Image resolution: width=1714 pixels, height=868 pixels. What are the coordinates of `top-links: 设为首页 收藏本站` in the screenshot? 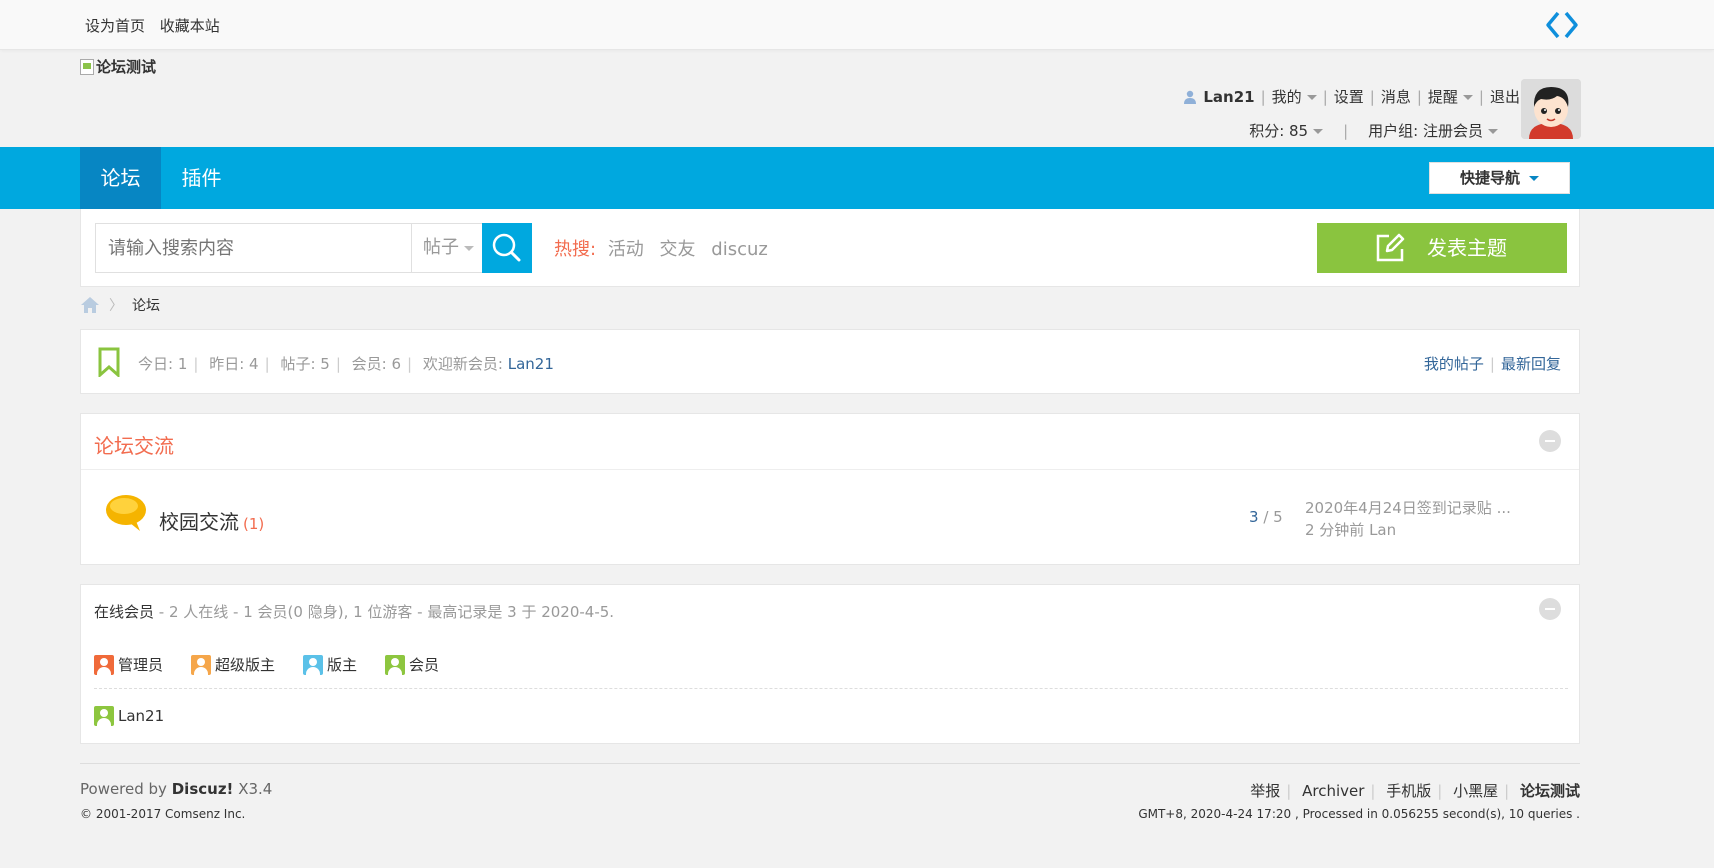 It's located at (157, 25).